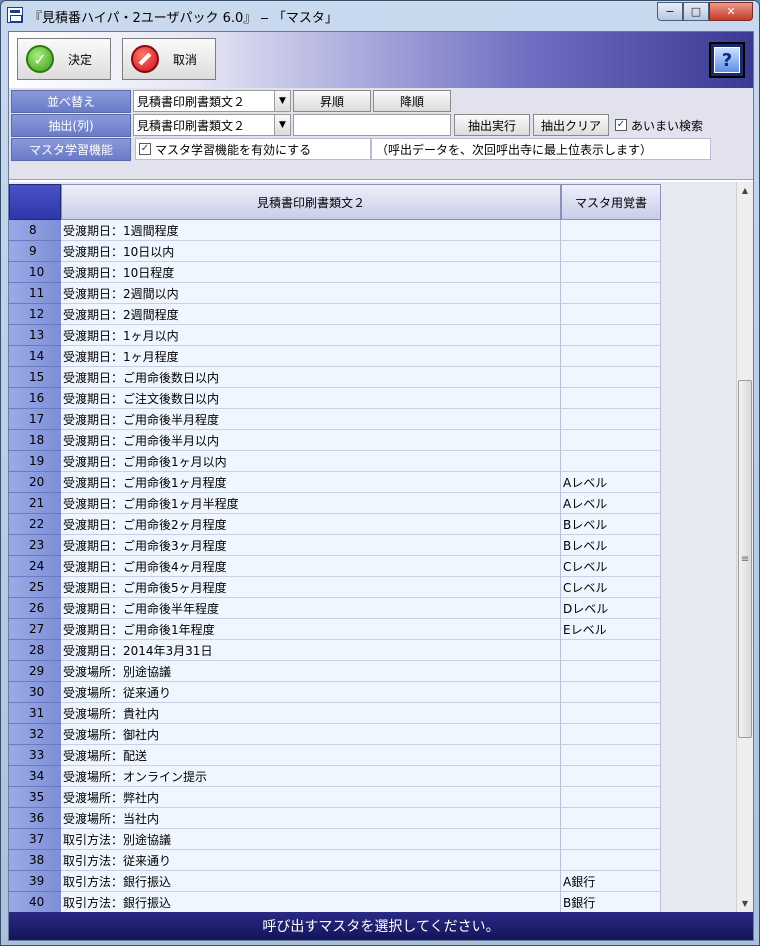  Describe the element at coordinates (335, 377) in the screenshot. I see `table-row: 15 受渡期日：ご用命後数日以内` at that location.